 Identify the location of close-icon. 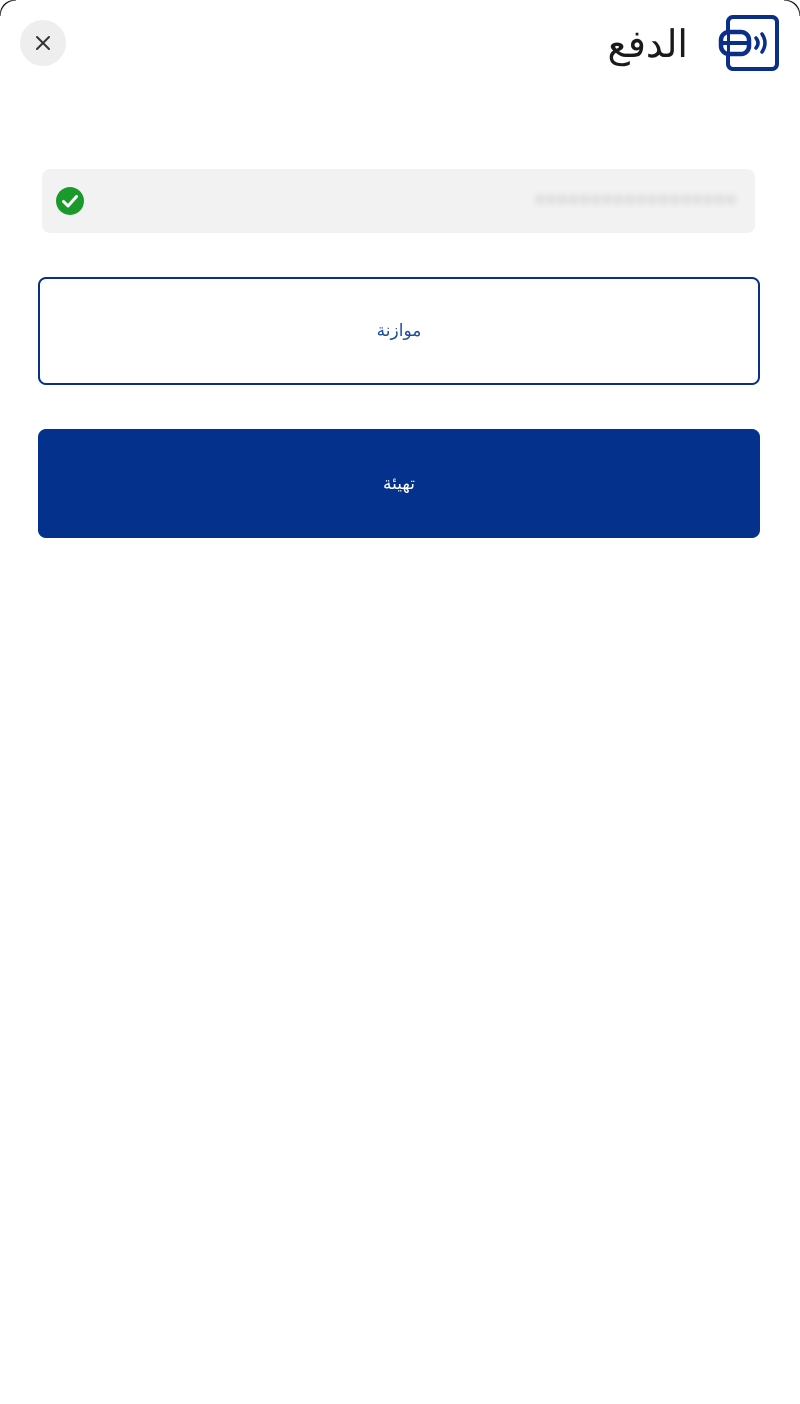
(43, 43).